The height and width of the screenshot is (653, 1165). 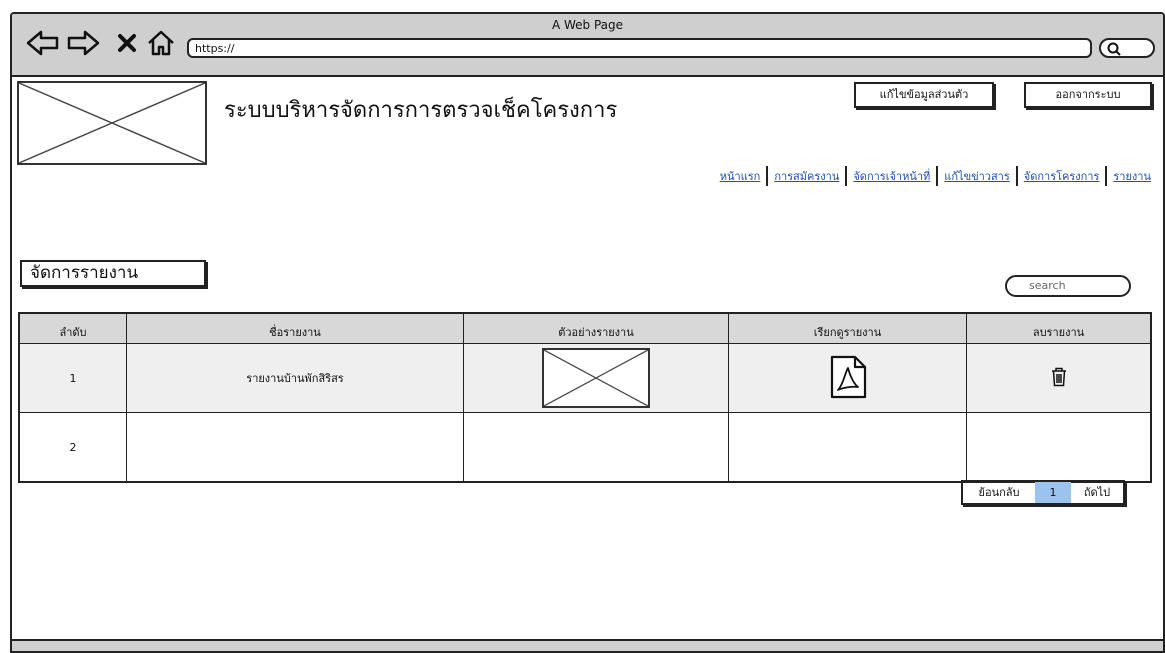 What do you see at coordinates (72, 447) in the screenshot?
I see `row-number: 2` at bounding box center [72, 447].